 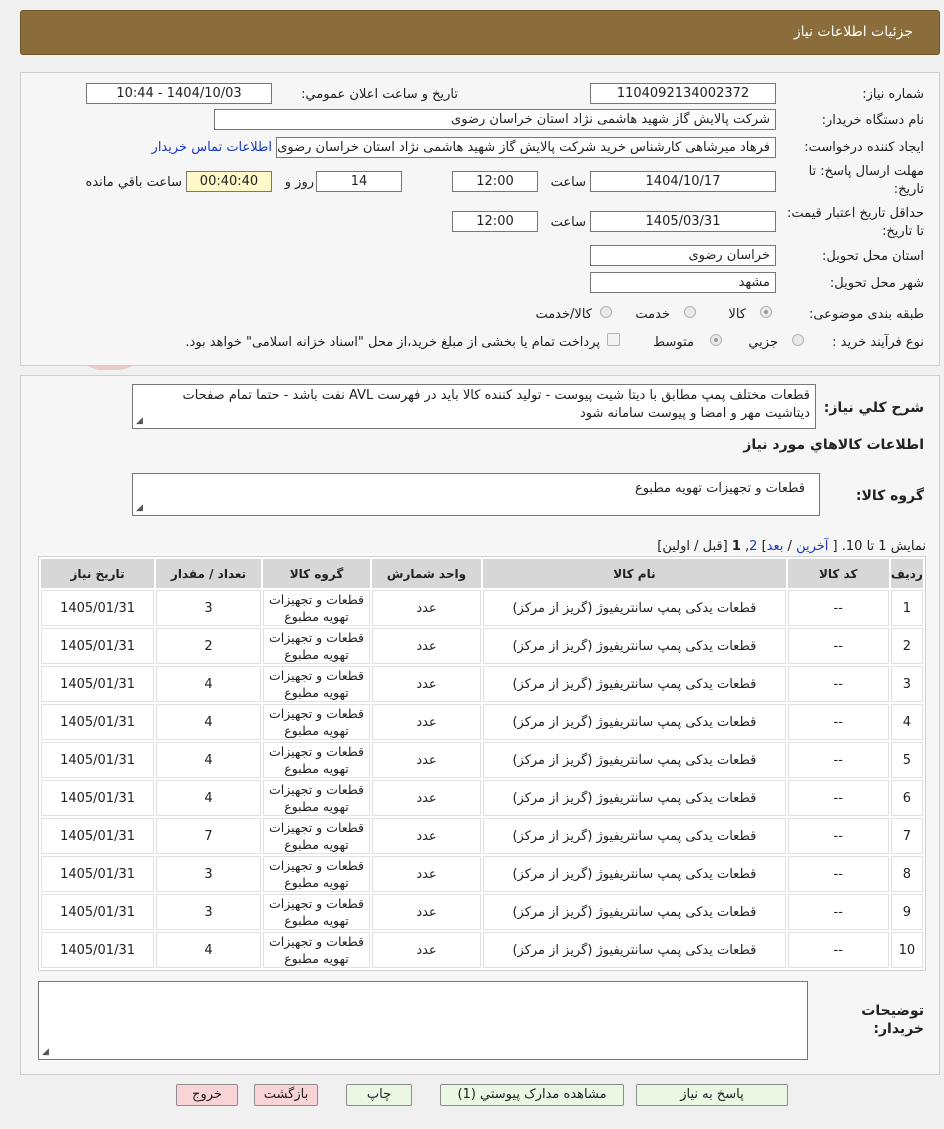 I want to click on col-header-unit: واحد شمارش, so click(x=426, y=573).